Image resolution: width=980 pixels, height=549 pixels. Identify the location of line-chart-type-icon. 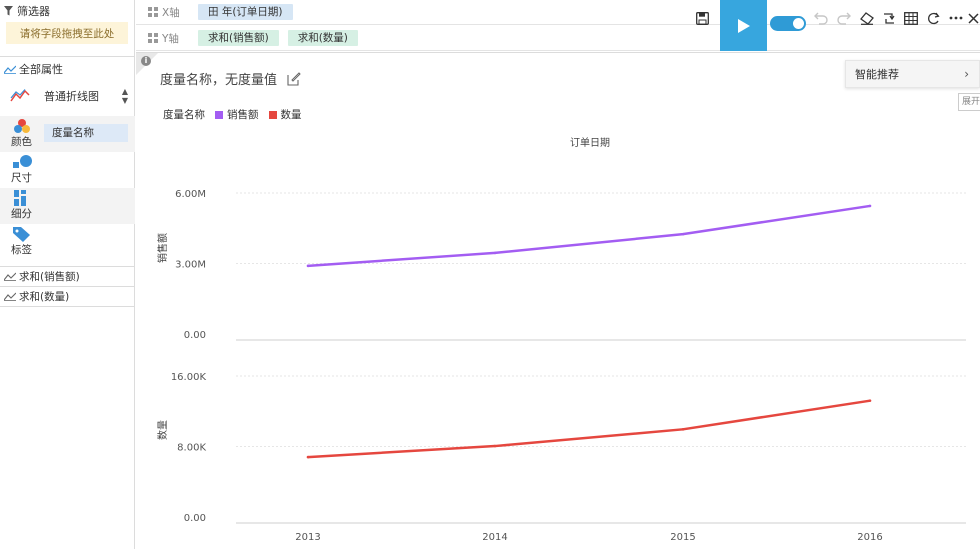
(20, 95).